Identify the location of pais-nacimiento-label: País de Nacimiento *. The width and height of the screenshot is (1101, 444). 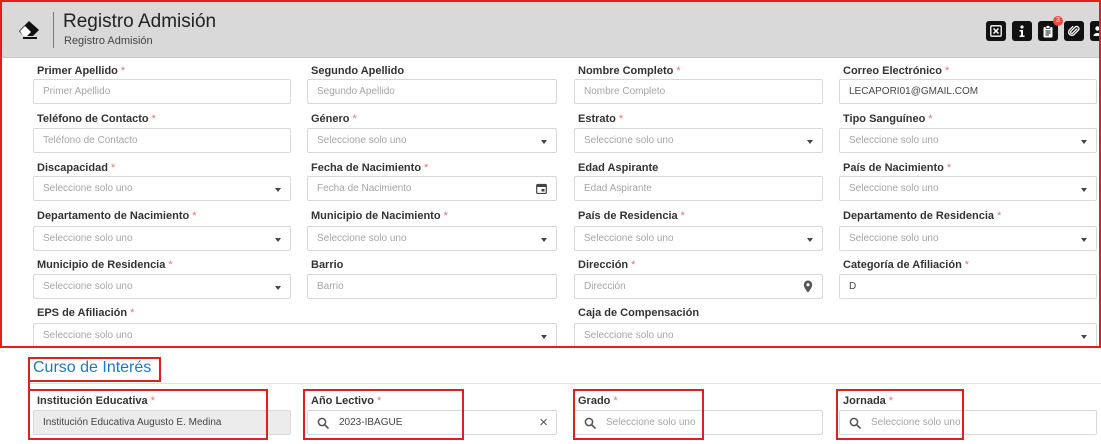
(897, 168).